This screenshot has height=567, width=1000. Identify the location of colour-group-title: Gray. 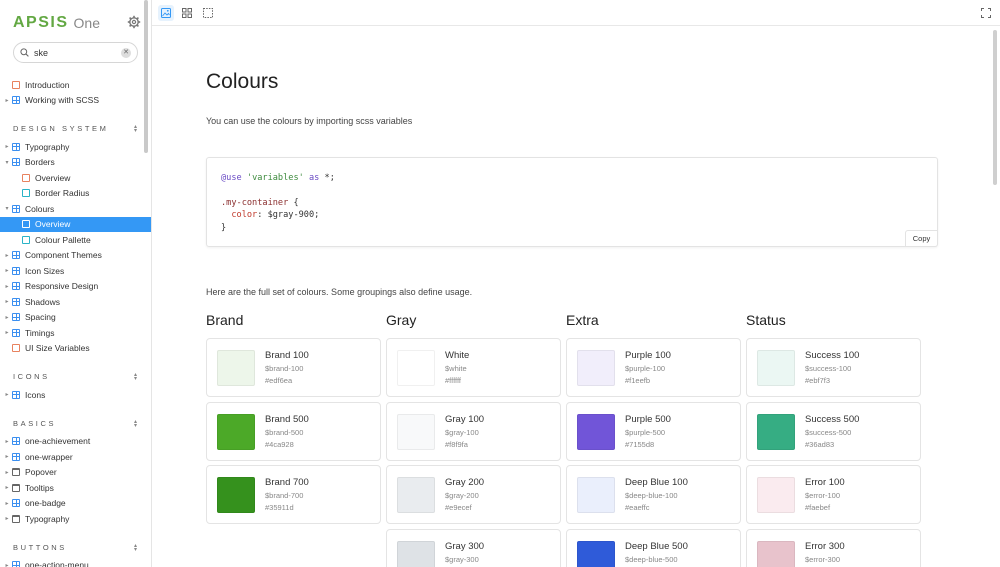
(401, 320).